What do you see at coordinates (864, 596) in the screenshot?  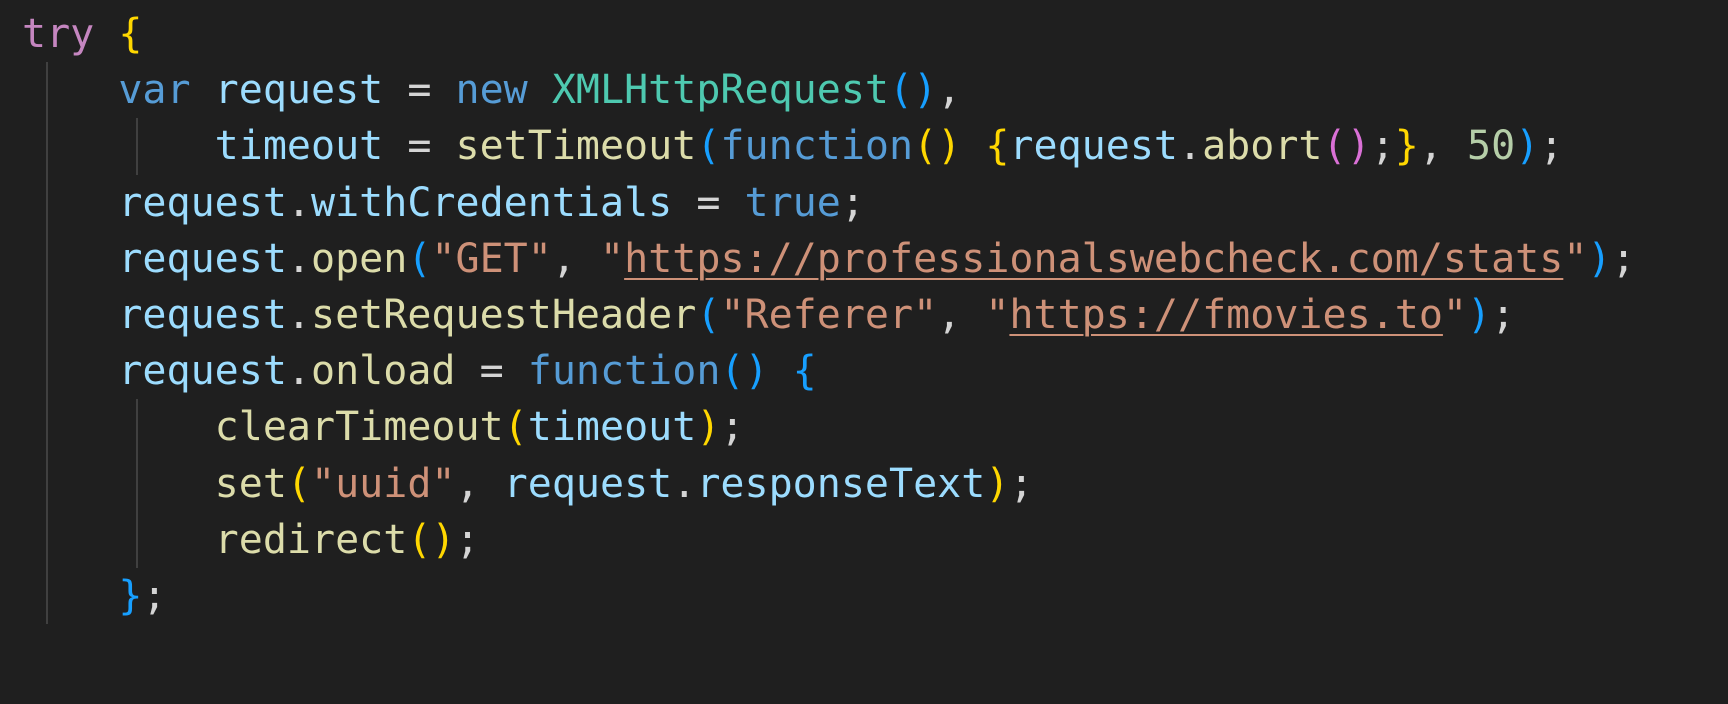 I see `code-line: };` at bounding box center [864, 596].